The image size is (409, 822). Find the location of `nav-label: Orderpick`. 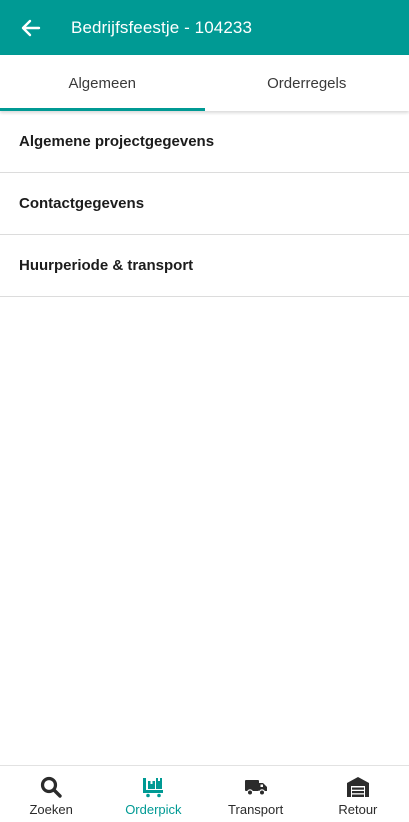

nav-label: Orderpick is located at coordinates (153, 809).